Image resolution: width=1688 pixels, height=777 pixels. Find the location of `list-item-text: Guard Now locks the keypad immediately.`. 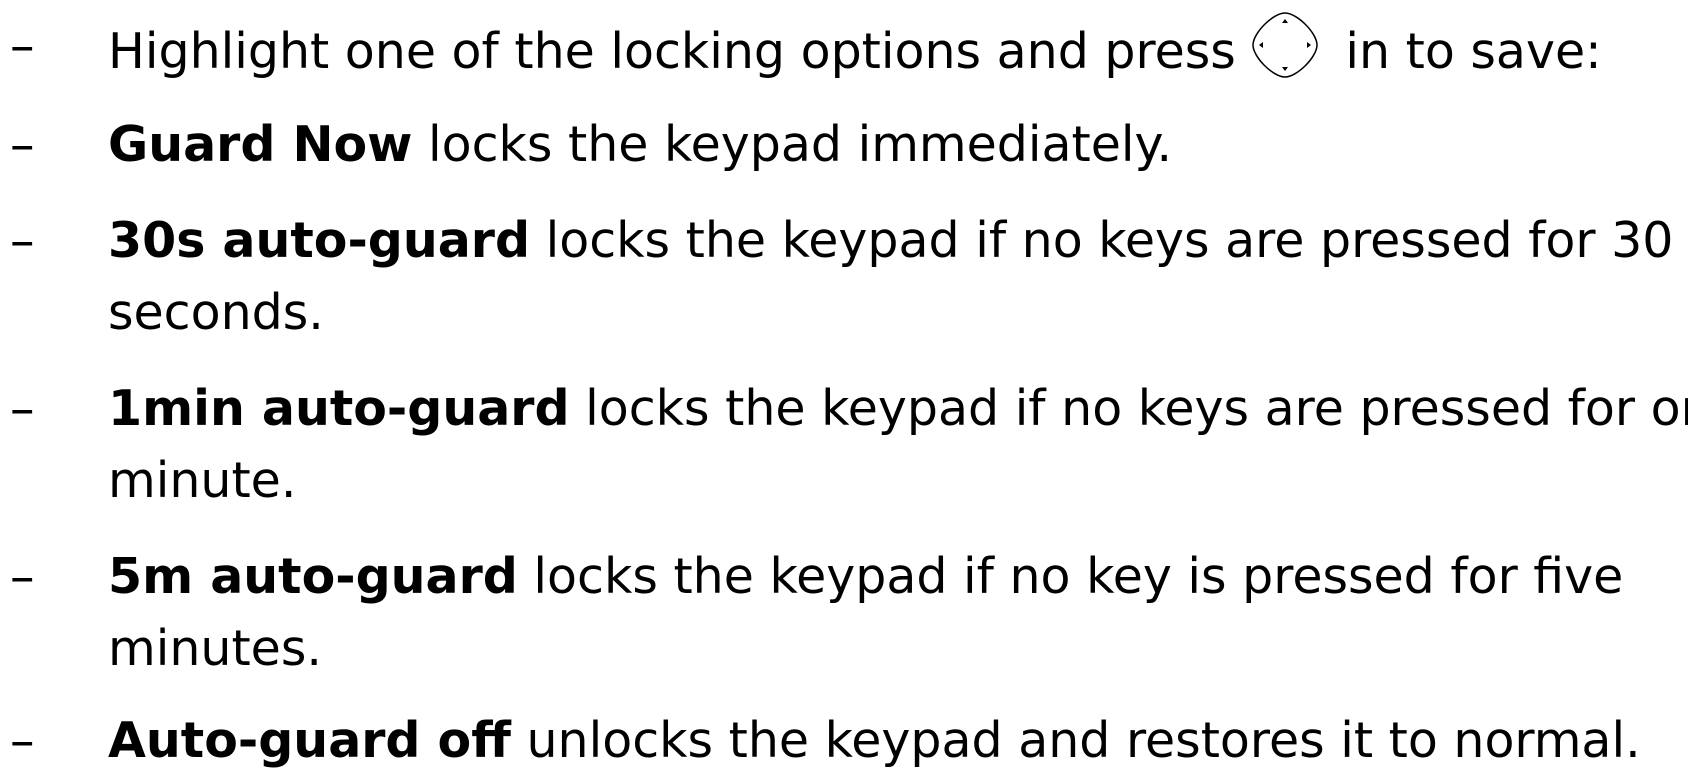

list-item-text: Guard Now locks the keypad immediately. is located at coordinates (898, 145).